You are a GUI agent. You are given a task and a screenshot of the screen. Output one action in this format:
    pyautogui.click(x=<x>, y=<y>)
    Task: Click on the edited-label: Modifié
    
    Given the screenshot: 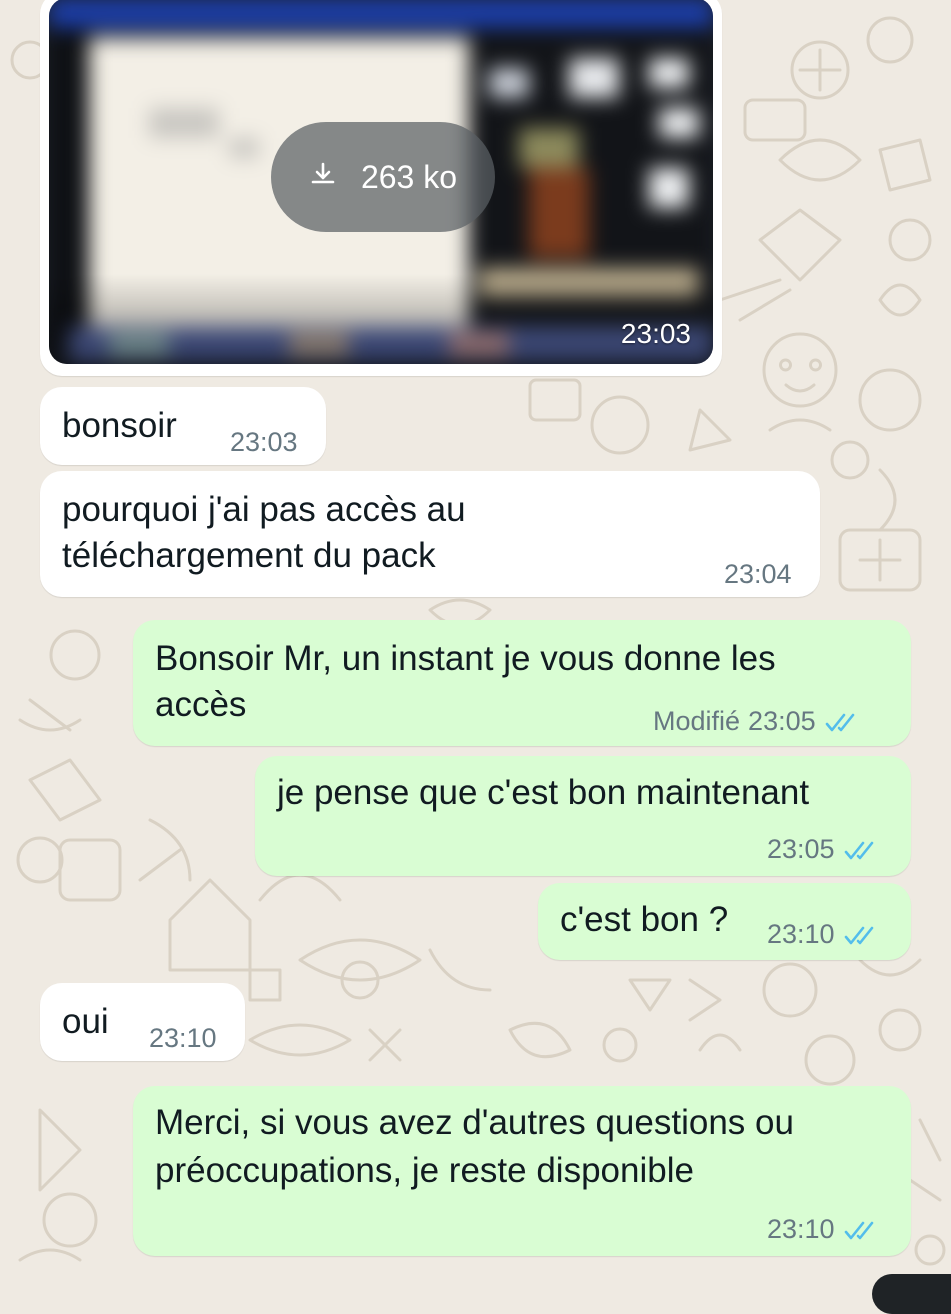 What is the action you would take?
    pyautogui.click(x=697, y=721)
    